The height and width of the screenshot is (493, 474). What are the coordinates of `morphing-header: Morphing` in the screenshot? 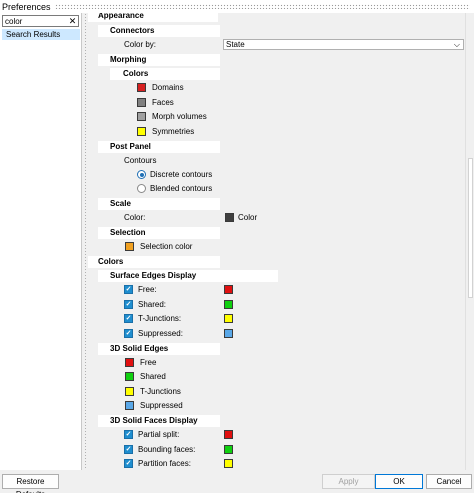 It's located at (128, 59).